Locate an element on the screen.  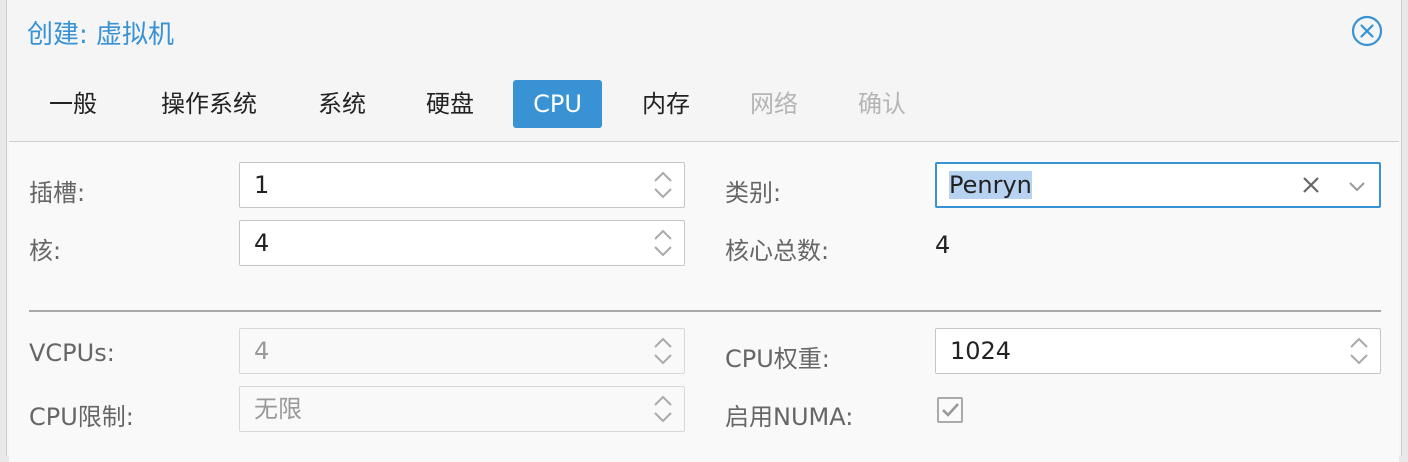
tab-cpu: CPU is located at coordinates (557, 104).